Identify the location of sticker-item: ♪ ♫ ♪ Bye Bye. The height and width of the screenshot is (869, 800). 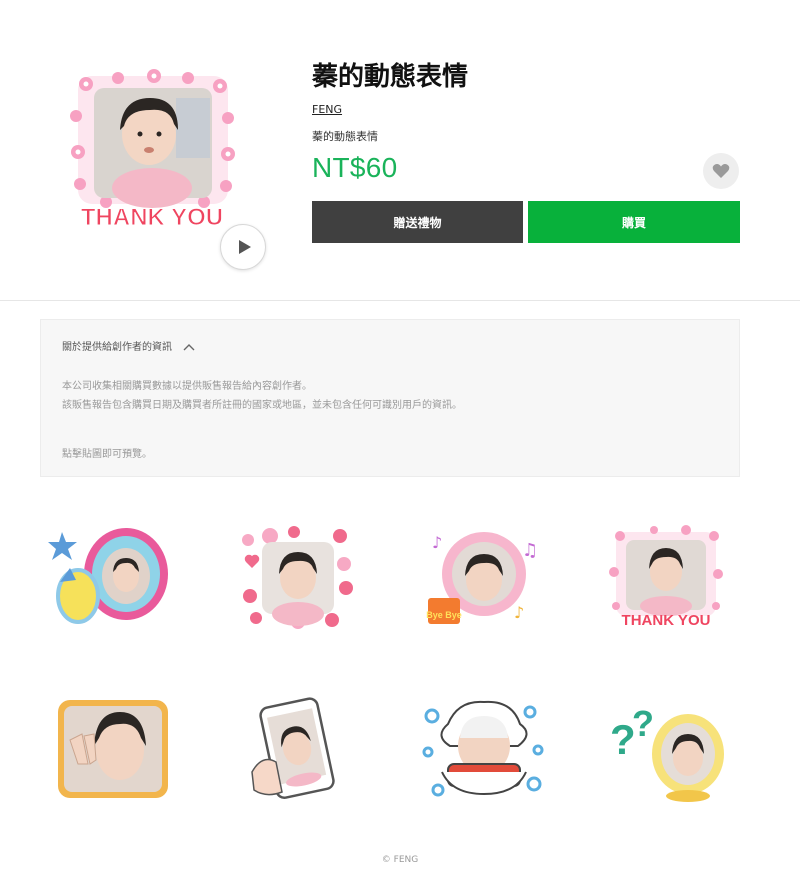
(483, 577).